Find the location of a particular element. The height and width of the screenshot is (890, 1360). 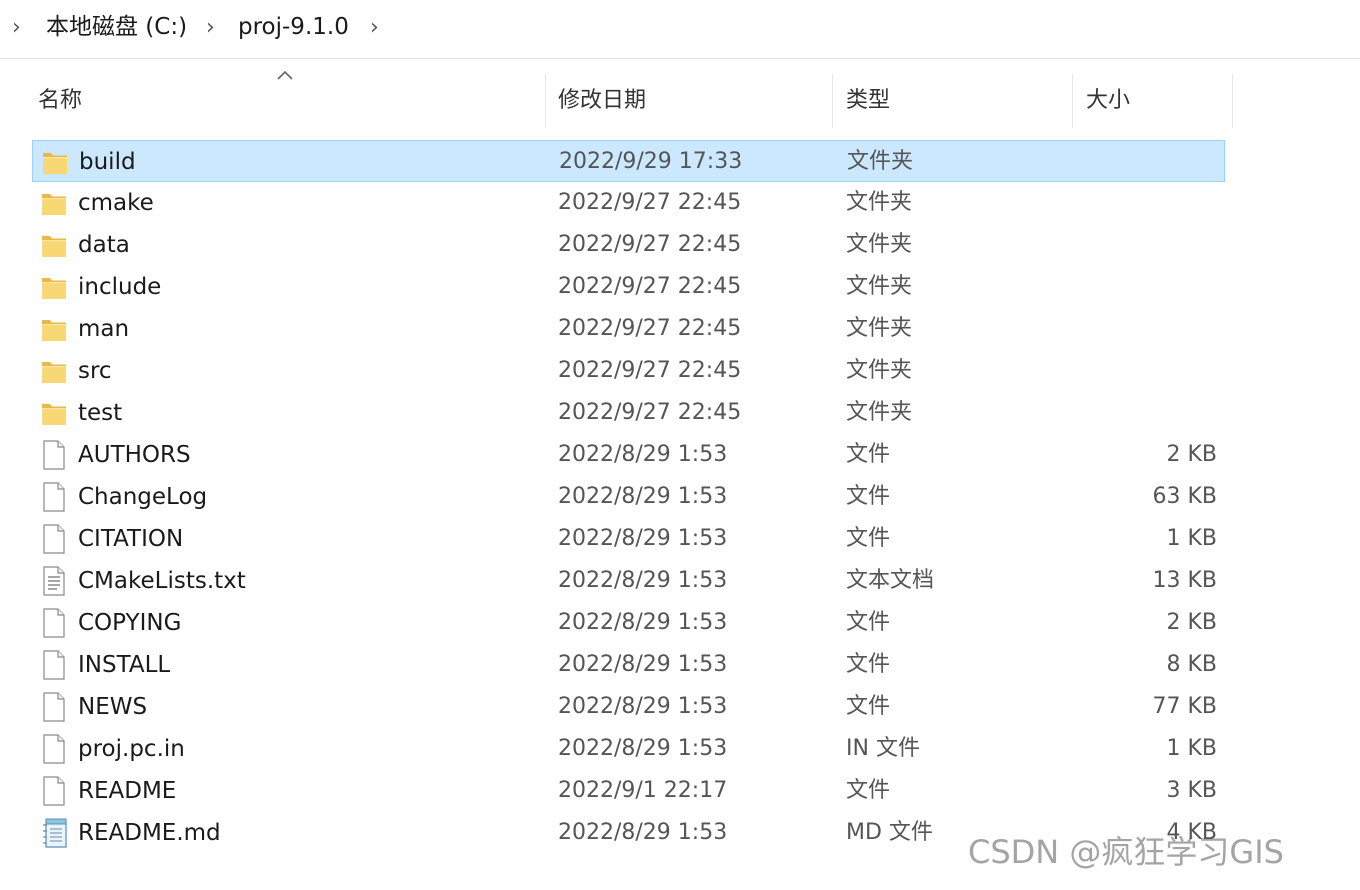

file-size: 77 KB is located at coordinates (1184, 706).